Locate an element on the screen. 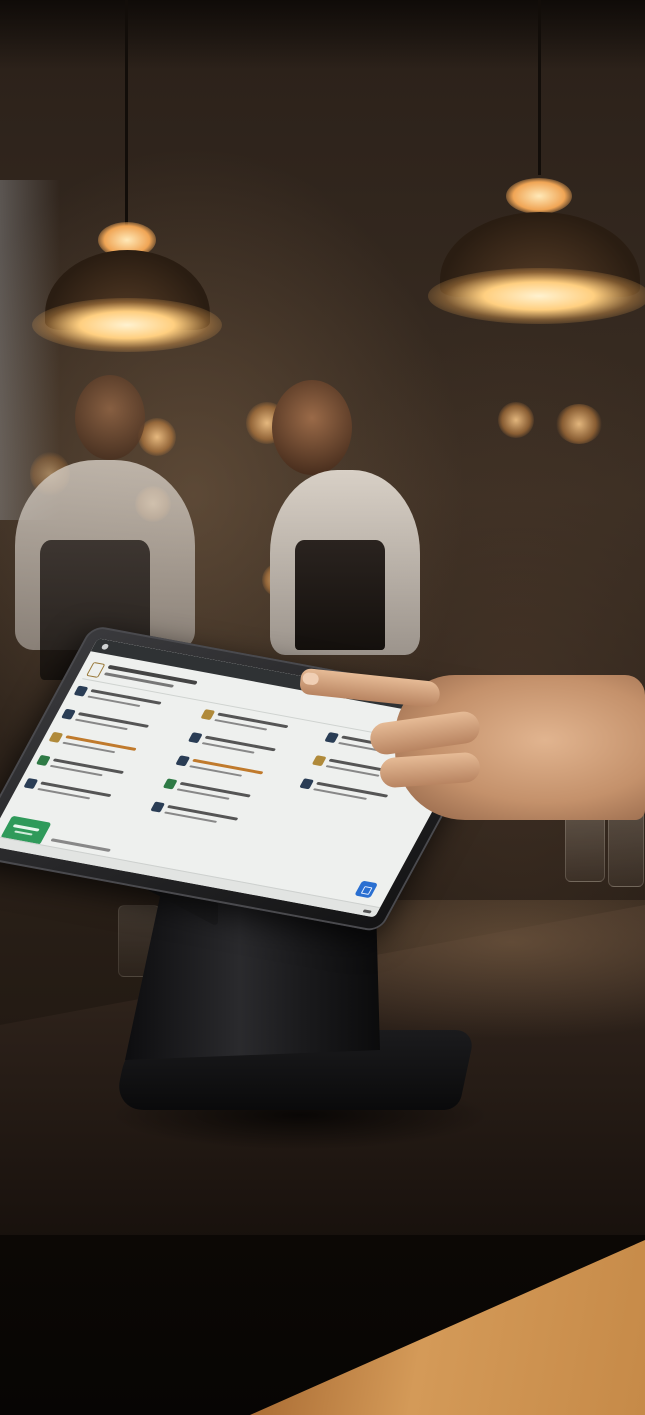 This screenshot has width=645, height=1415. customer-hand is located at coordinates (472, 750).